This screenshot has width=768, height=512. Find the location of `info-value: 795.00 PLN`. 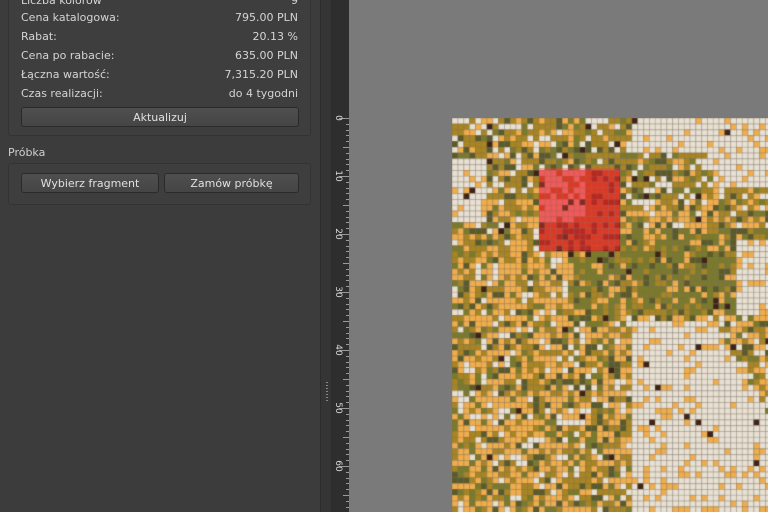

info-value: 795.00 PLN is located at coordinates (266, 17).